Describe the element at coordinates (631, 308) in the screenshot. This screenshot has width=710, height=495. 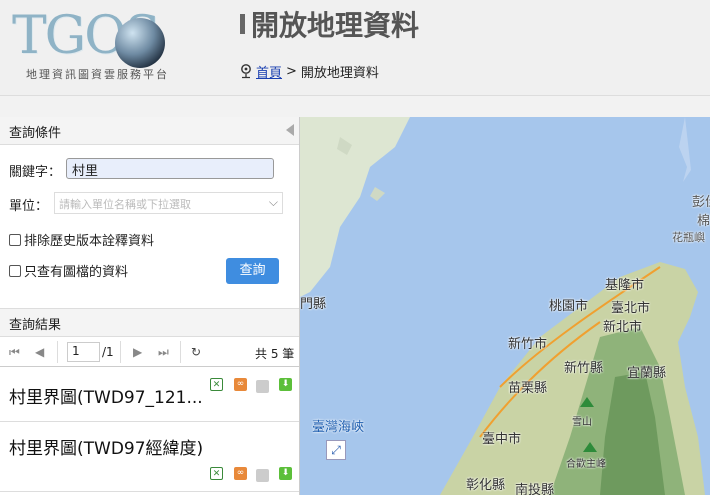
I see `map-label: 臺北市` at that location.